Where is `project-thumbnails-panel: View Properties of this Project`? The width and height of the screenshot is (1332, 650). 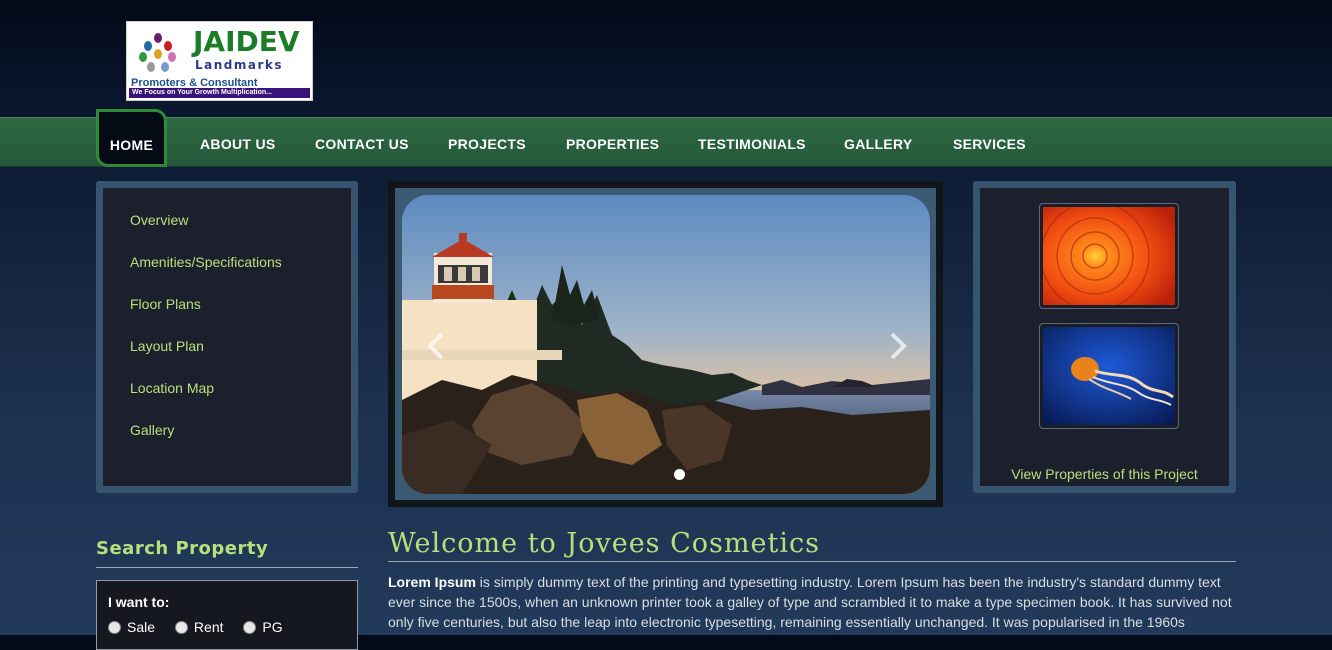 project-thumbnails-panel: View Properties of this Project is located at coordinates (1104, 337).